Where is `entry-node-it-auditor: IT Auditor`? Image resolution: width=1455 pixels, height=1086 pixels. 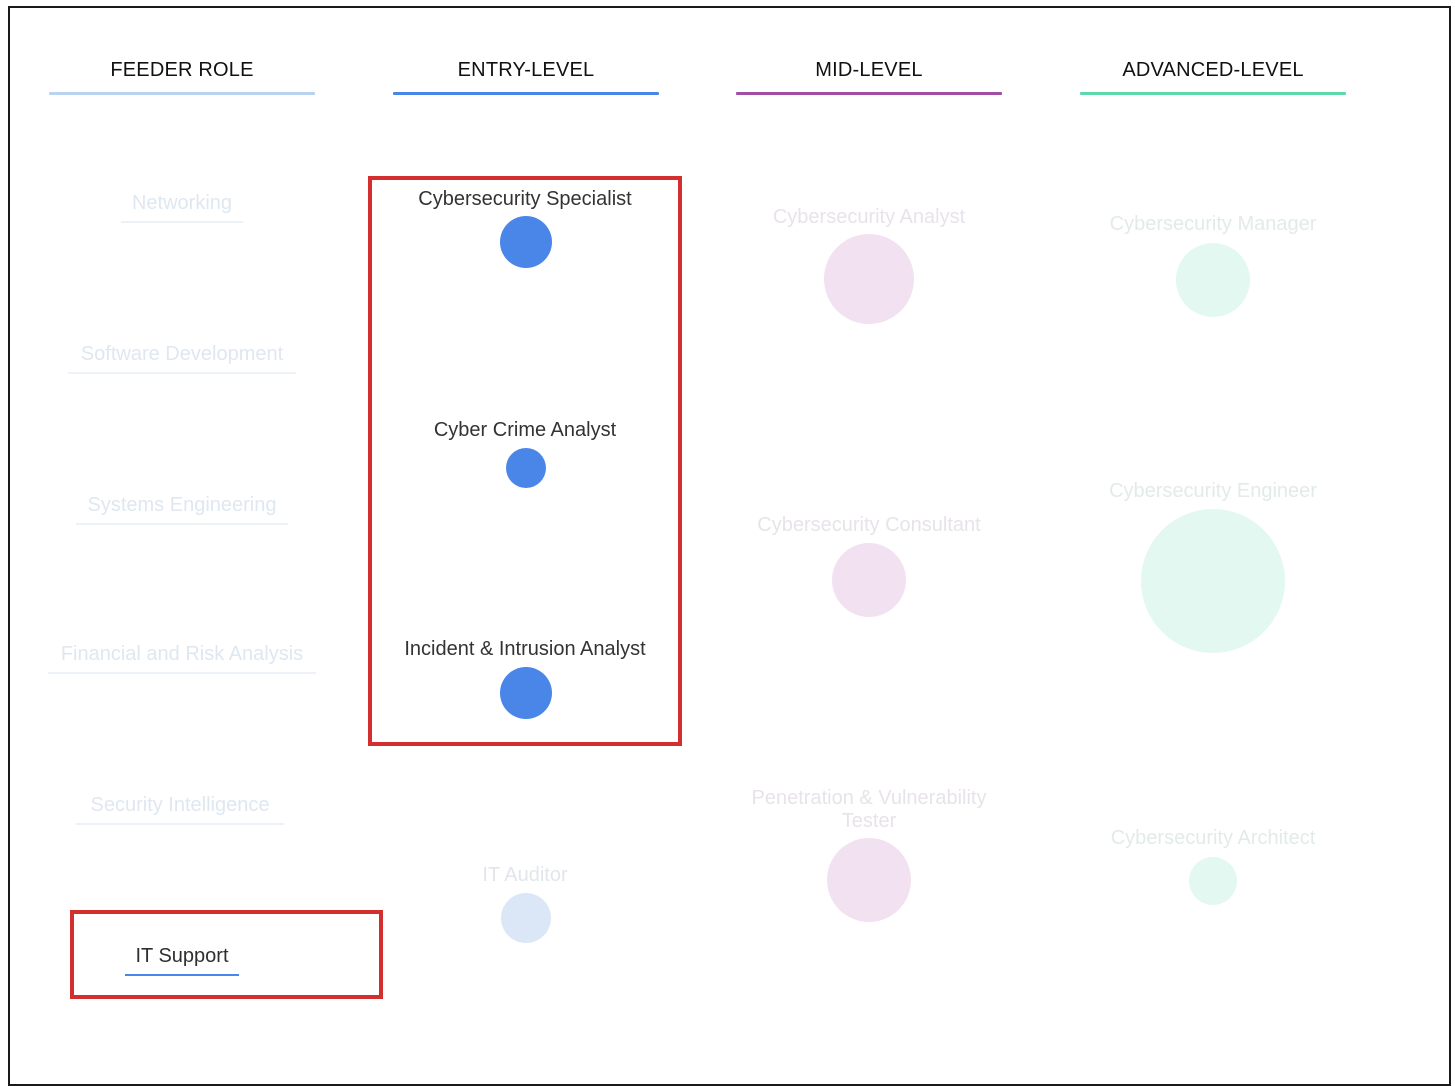
entry-node-it-auditor: IT Auditor is located at coordinates (525, 903).